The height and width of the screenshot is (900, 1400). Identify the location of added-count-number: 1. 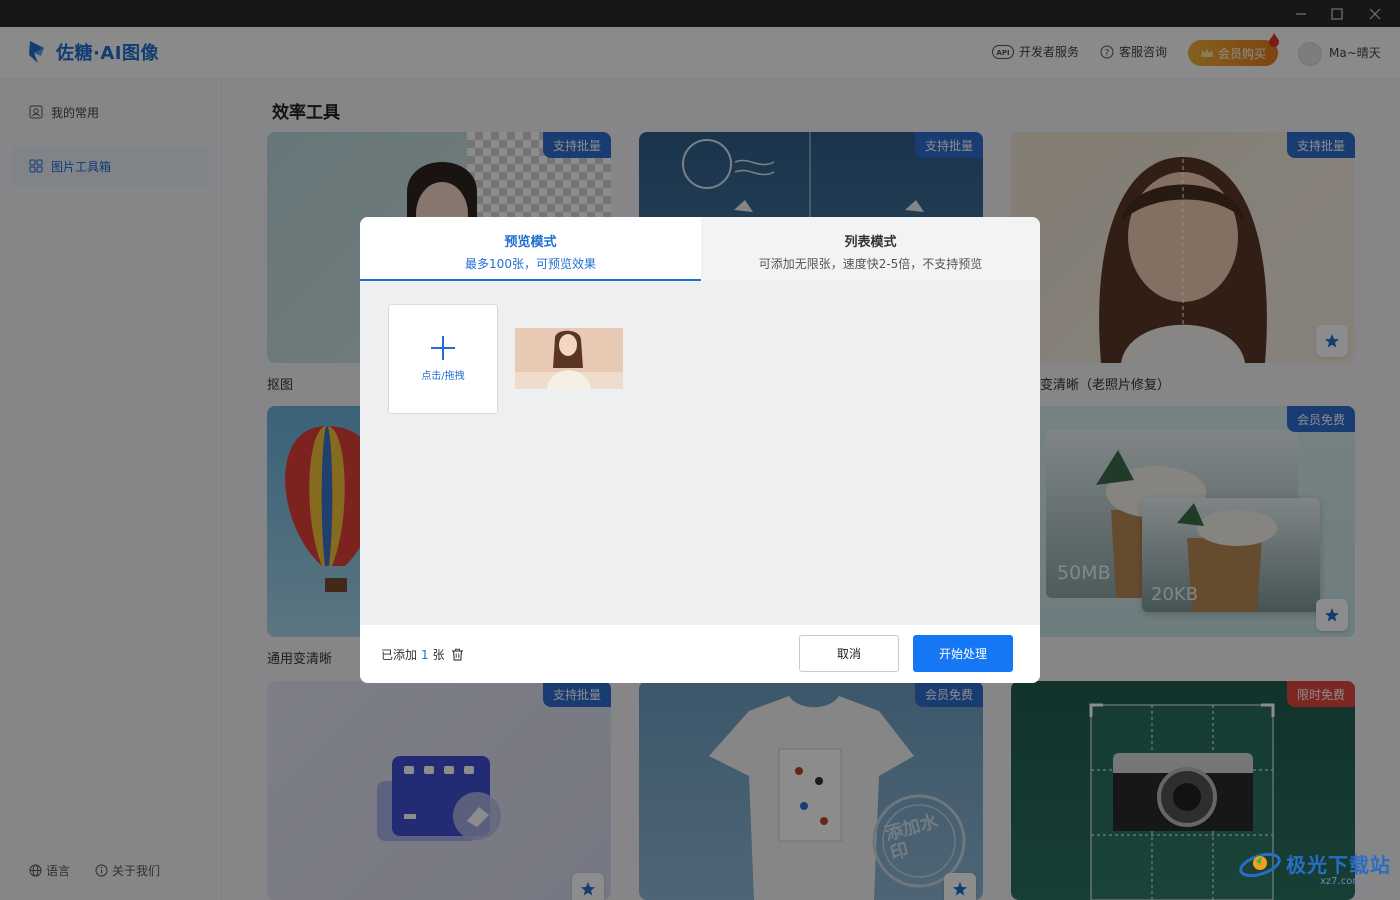
(425, 654).